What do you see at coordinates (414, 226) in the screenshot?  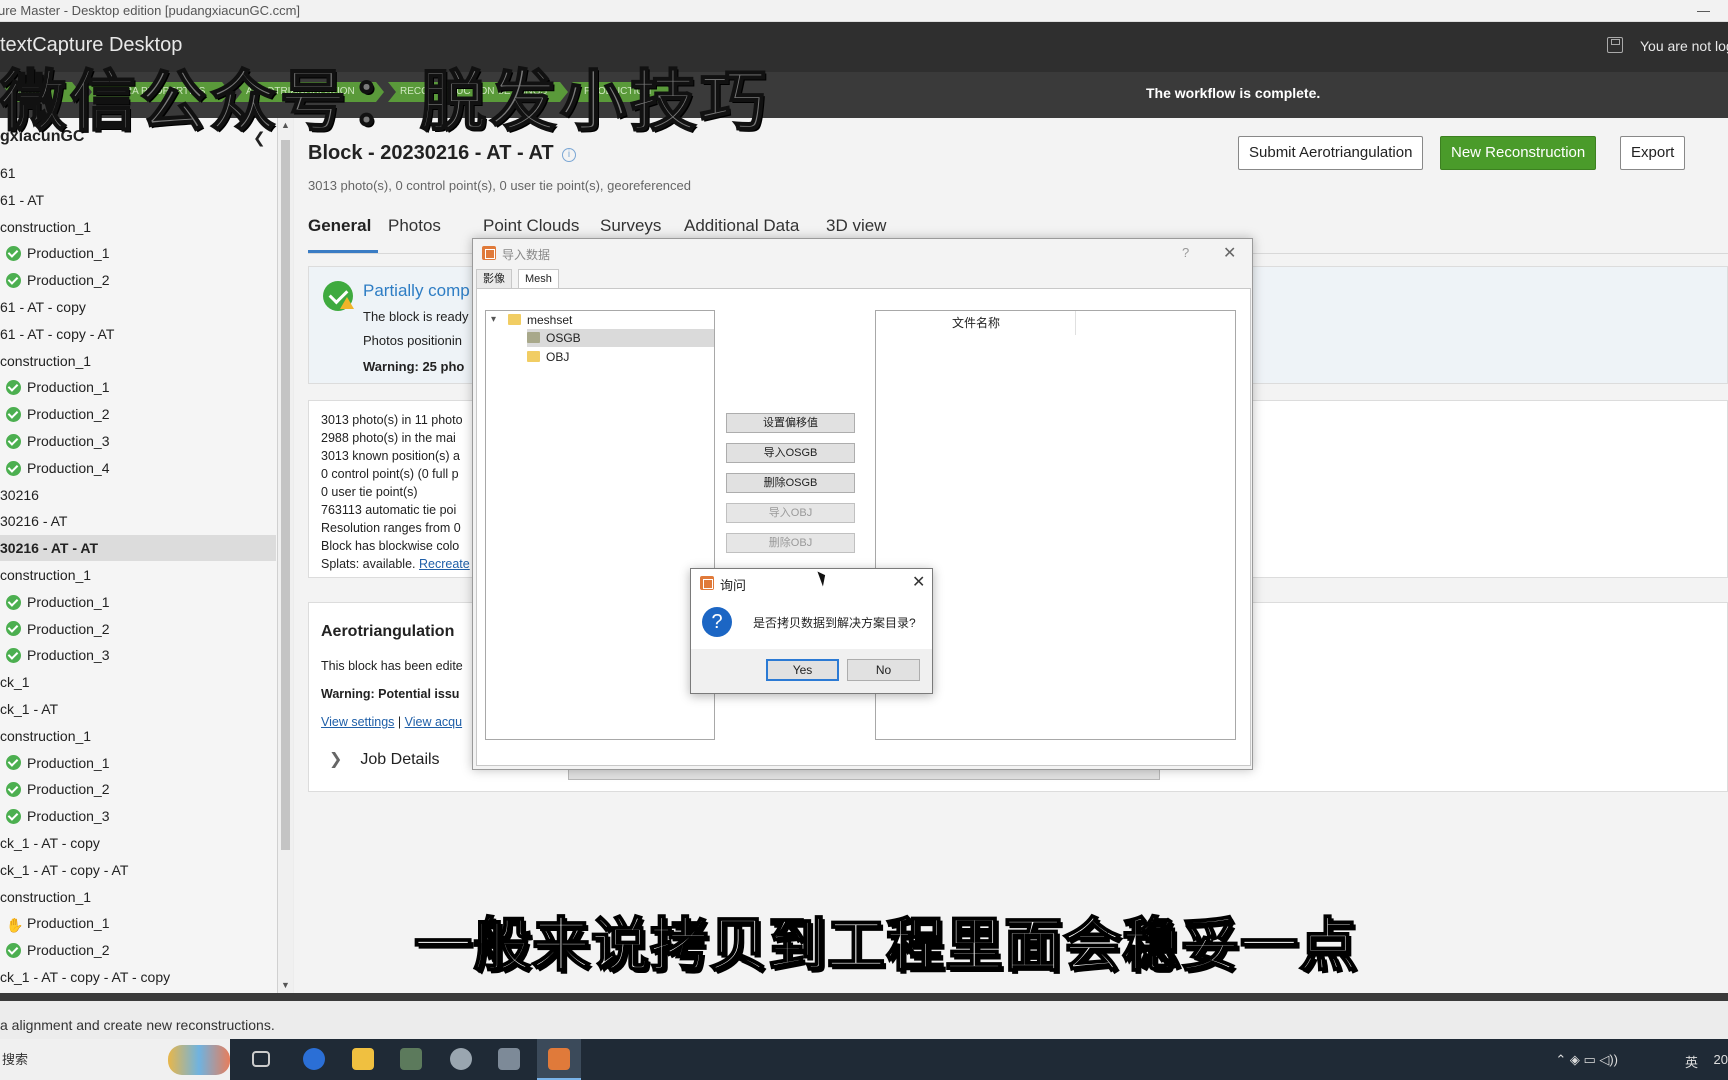 I see `tab-photos: Photos` at bounding box center [414, 226].